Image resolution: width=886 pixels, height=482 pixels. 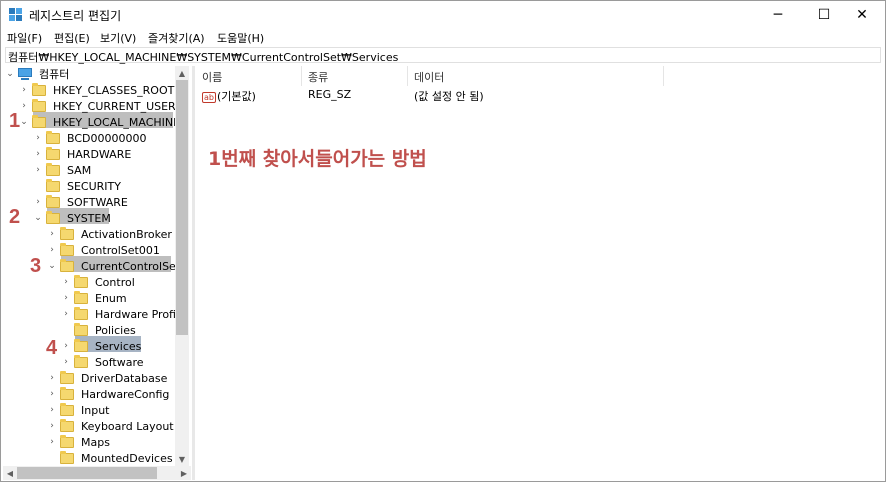 What do you see at coordinates (193, 273) in the screenshot?
I see `pane-splitter` at bounding box center [193, 273].